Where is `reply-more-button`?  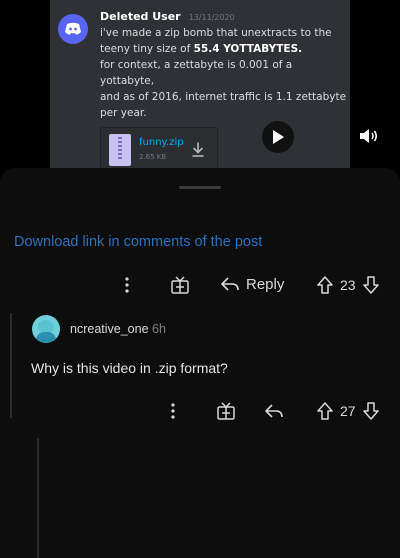 reply-more-button is located at coordinates (173, 411).